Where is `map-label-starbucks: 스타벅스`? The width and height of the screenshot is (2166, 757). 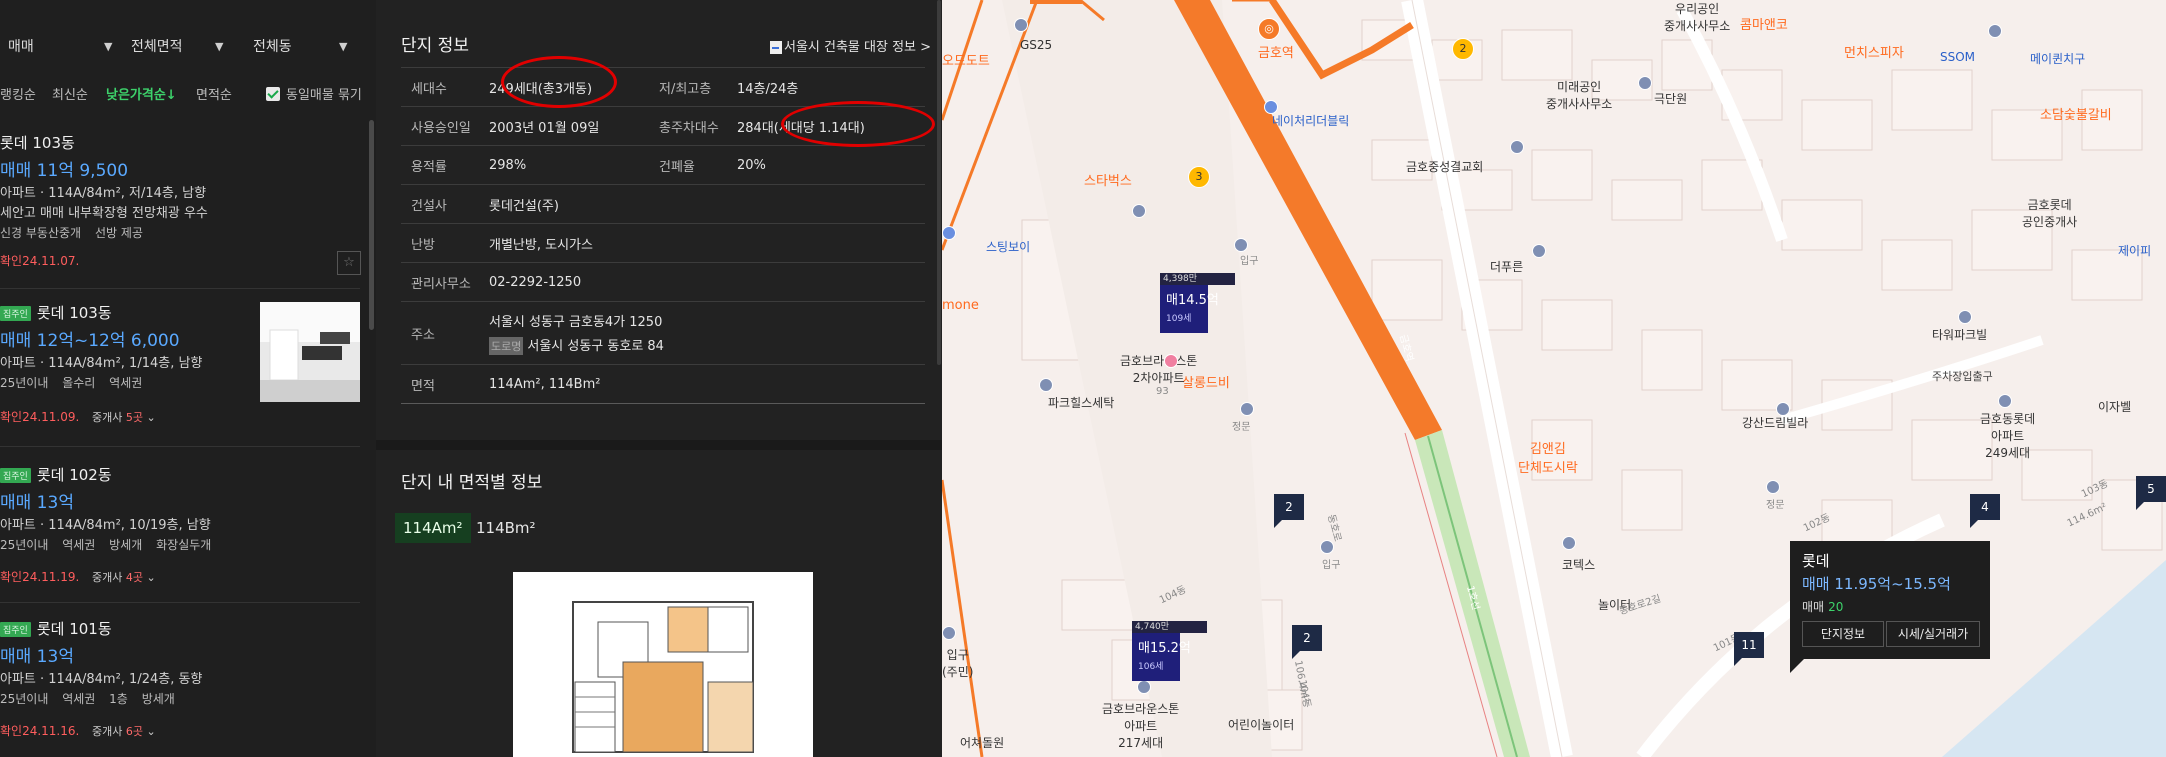 map-label-starbucks: 스타벅스 is located at coordinates (1108, 179).